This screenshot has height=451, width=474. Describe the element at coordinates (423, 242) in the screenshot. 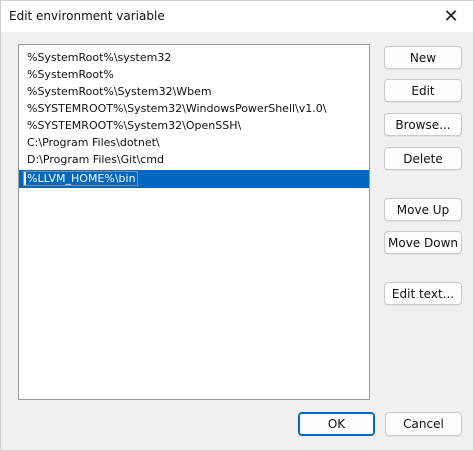

I see `move-down-button: Move Down` at that location.